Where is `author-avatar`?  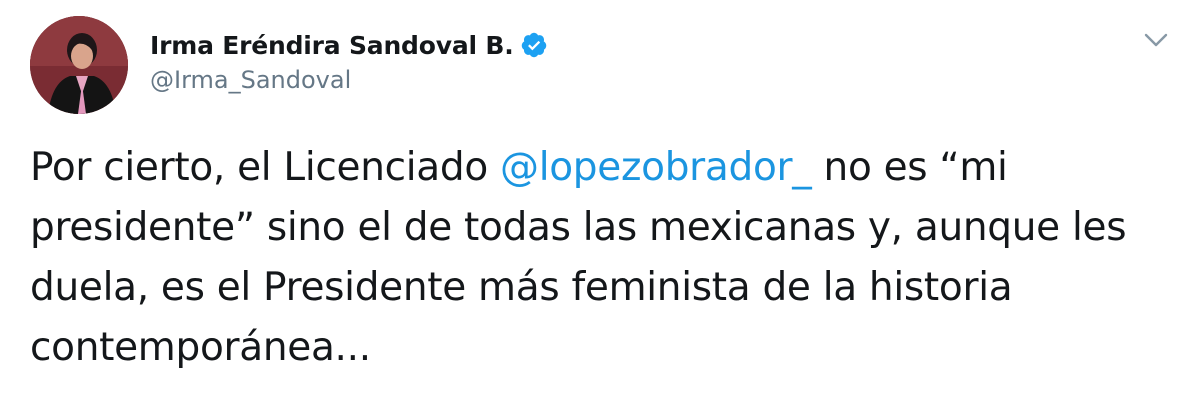
author-avatar is located at coordinates (79, 65).